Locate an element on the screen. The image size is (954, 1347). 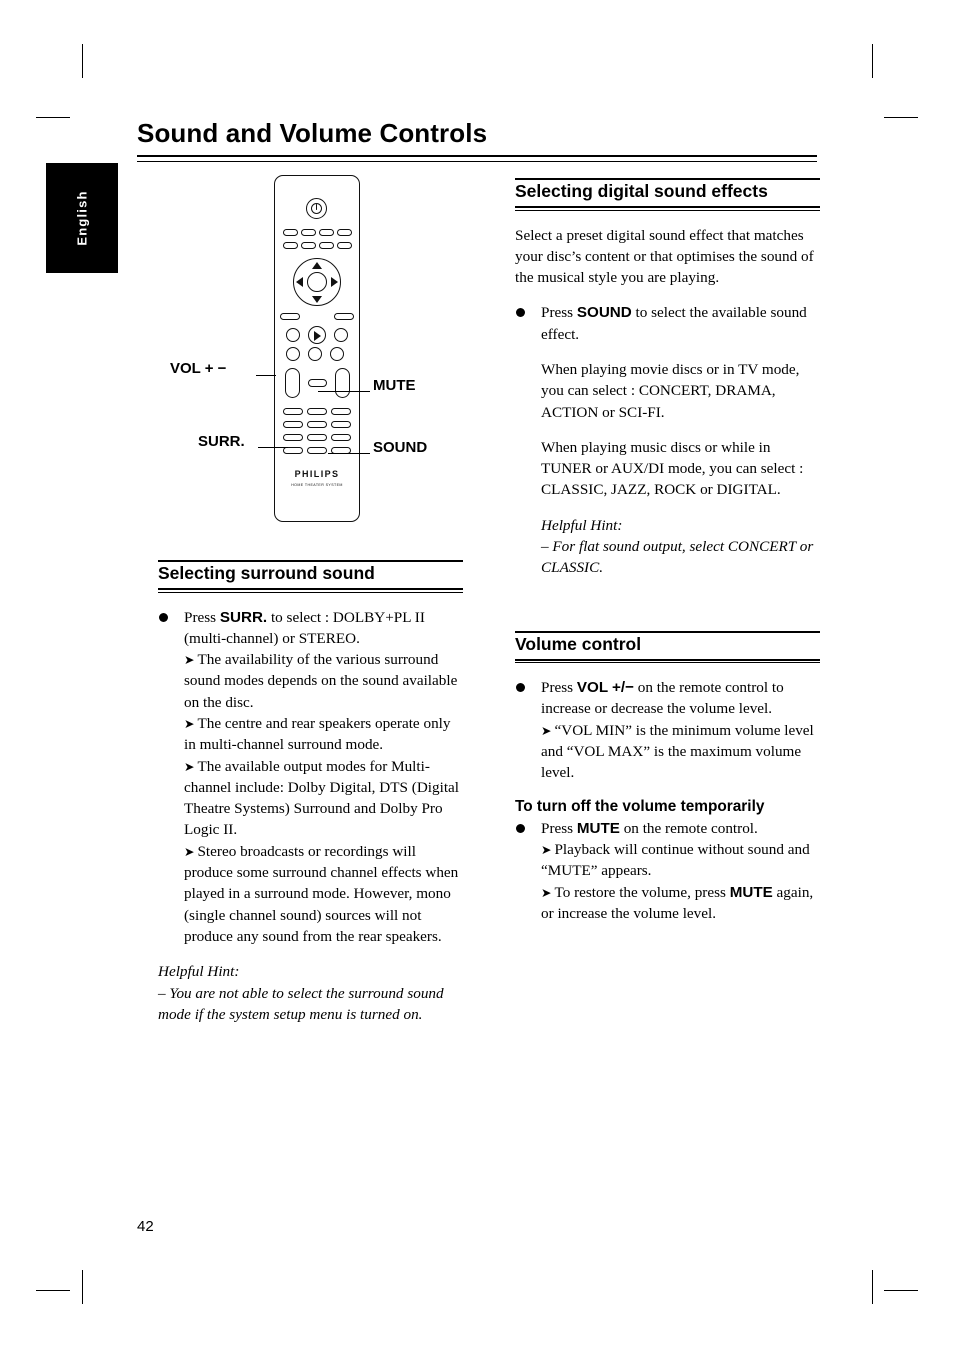
callout-sound-leader is located at coordinates (349, 453).